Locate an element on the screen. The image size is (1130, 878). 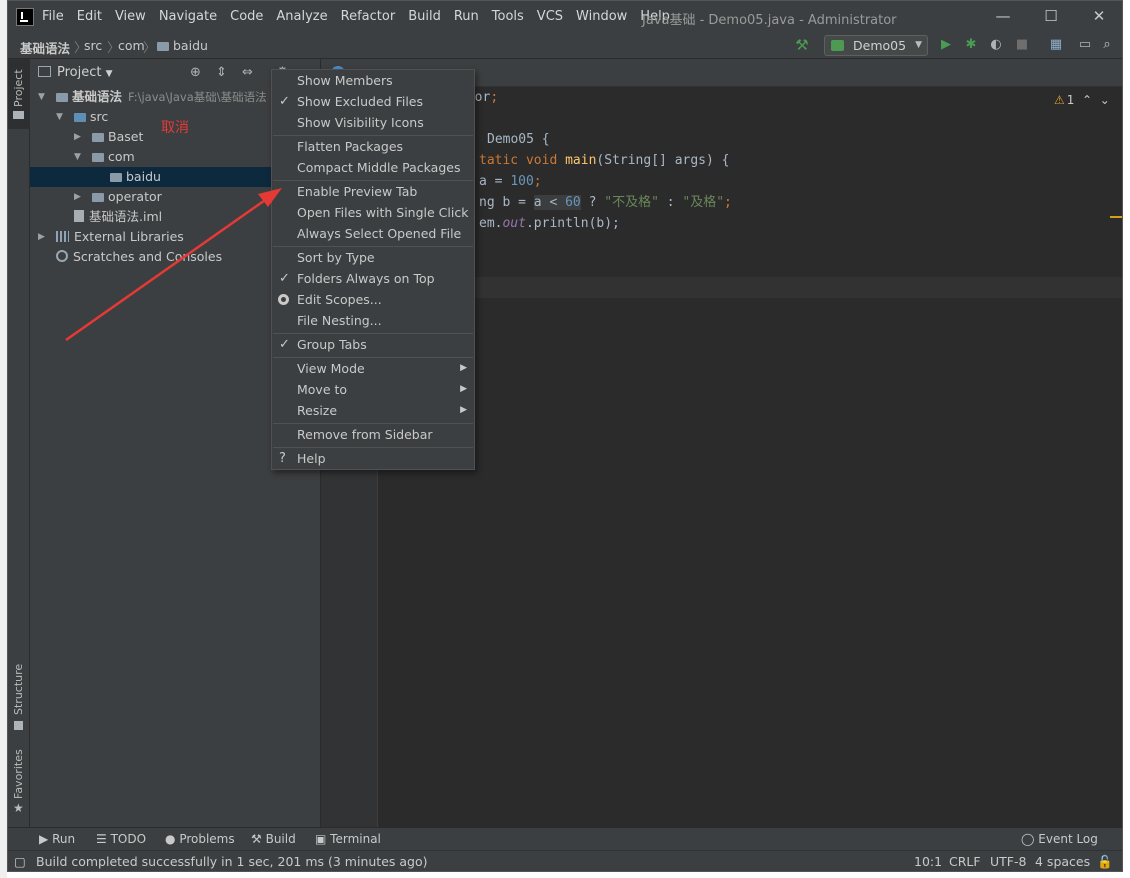
menu-window: Window is located at coordinates (601, 16).